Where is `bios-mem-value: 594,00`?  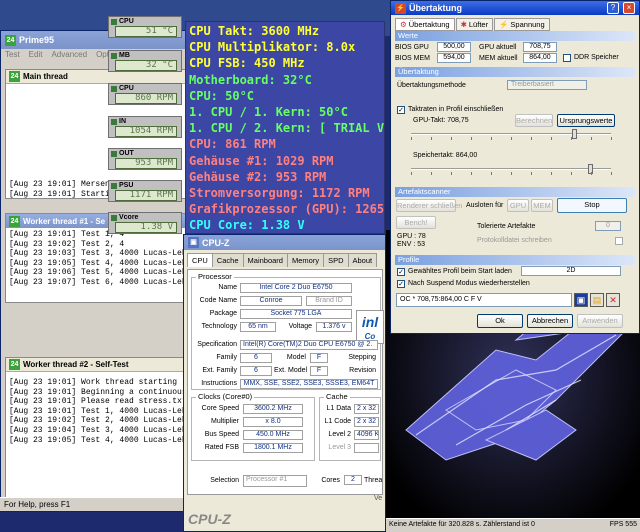
bios-mem-value: 594,00 is located at coordinates (454, 58).